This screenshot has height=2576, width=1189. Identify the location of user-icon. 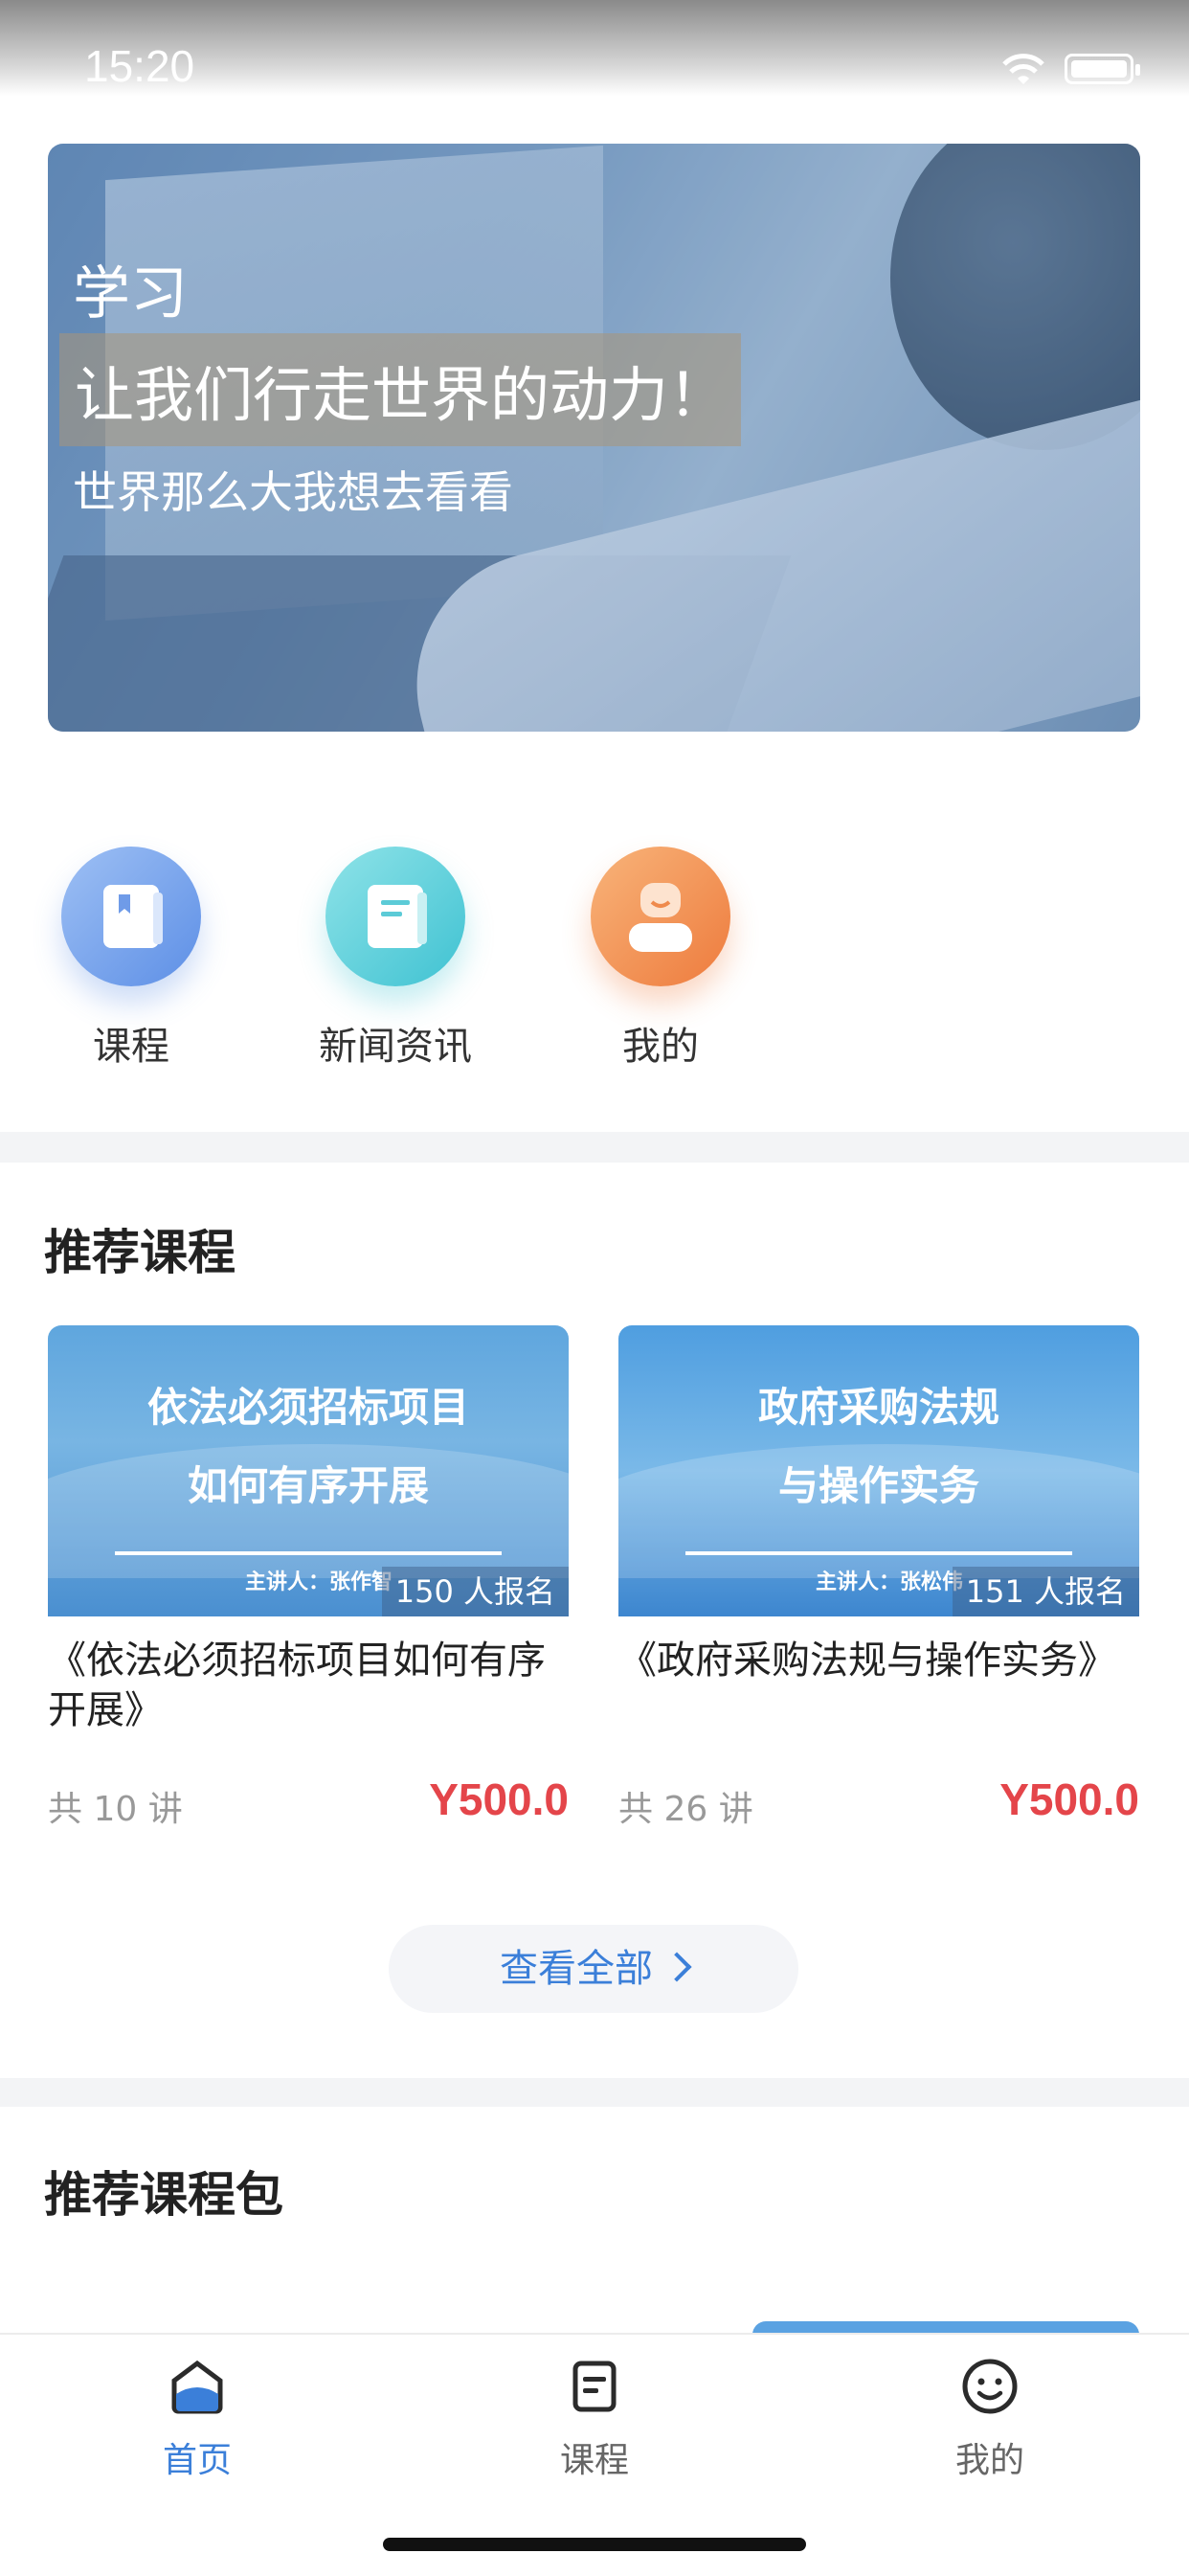
(660, 916).